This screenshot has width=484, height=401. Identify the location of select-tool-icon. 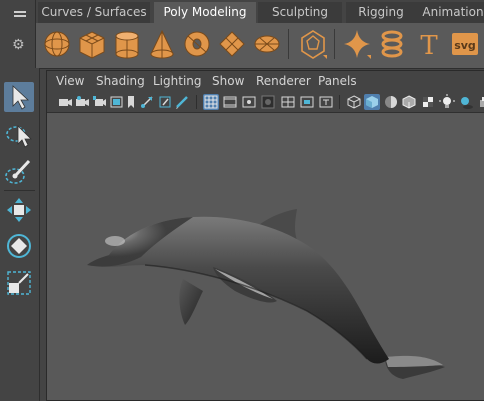
(19, 97).